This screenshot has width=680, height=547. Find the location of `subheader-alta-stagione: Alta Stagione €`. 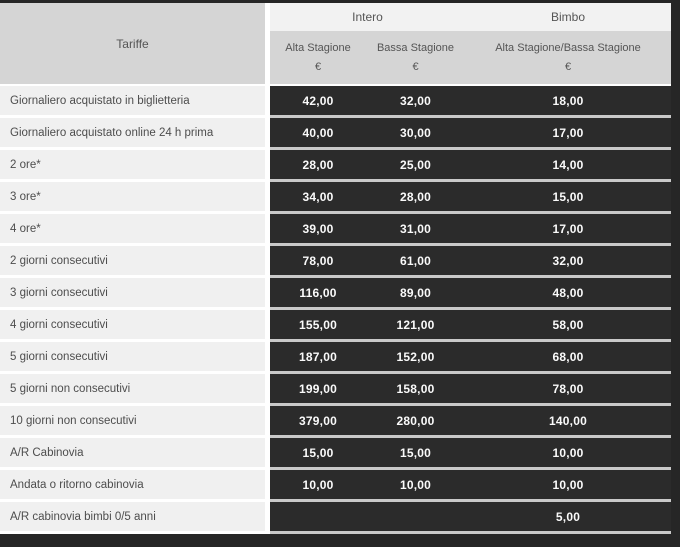

subheader-alta-stagione: Alta Stagione € is located at coordinates (318, 57).